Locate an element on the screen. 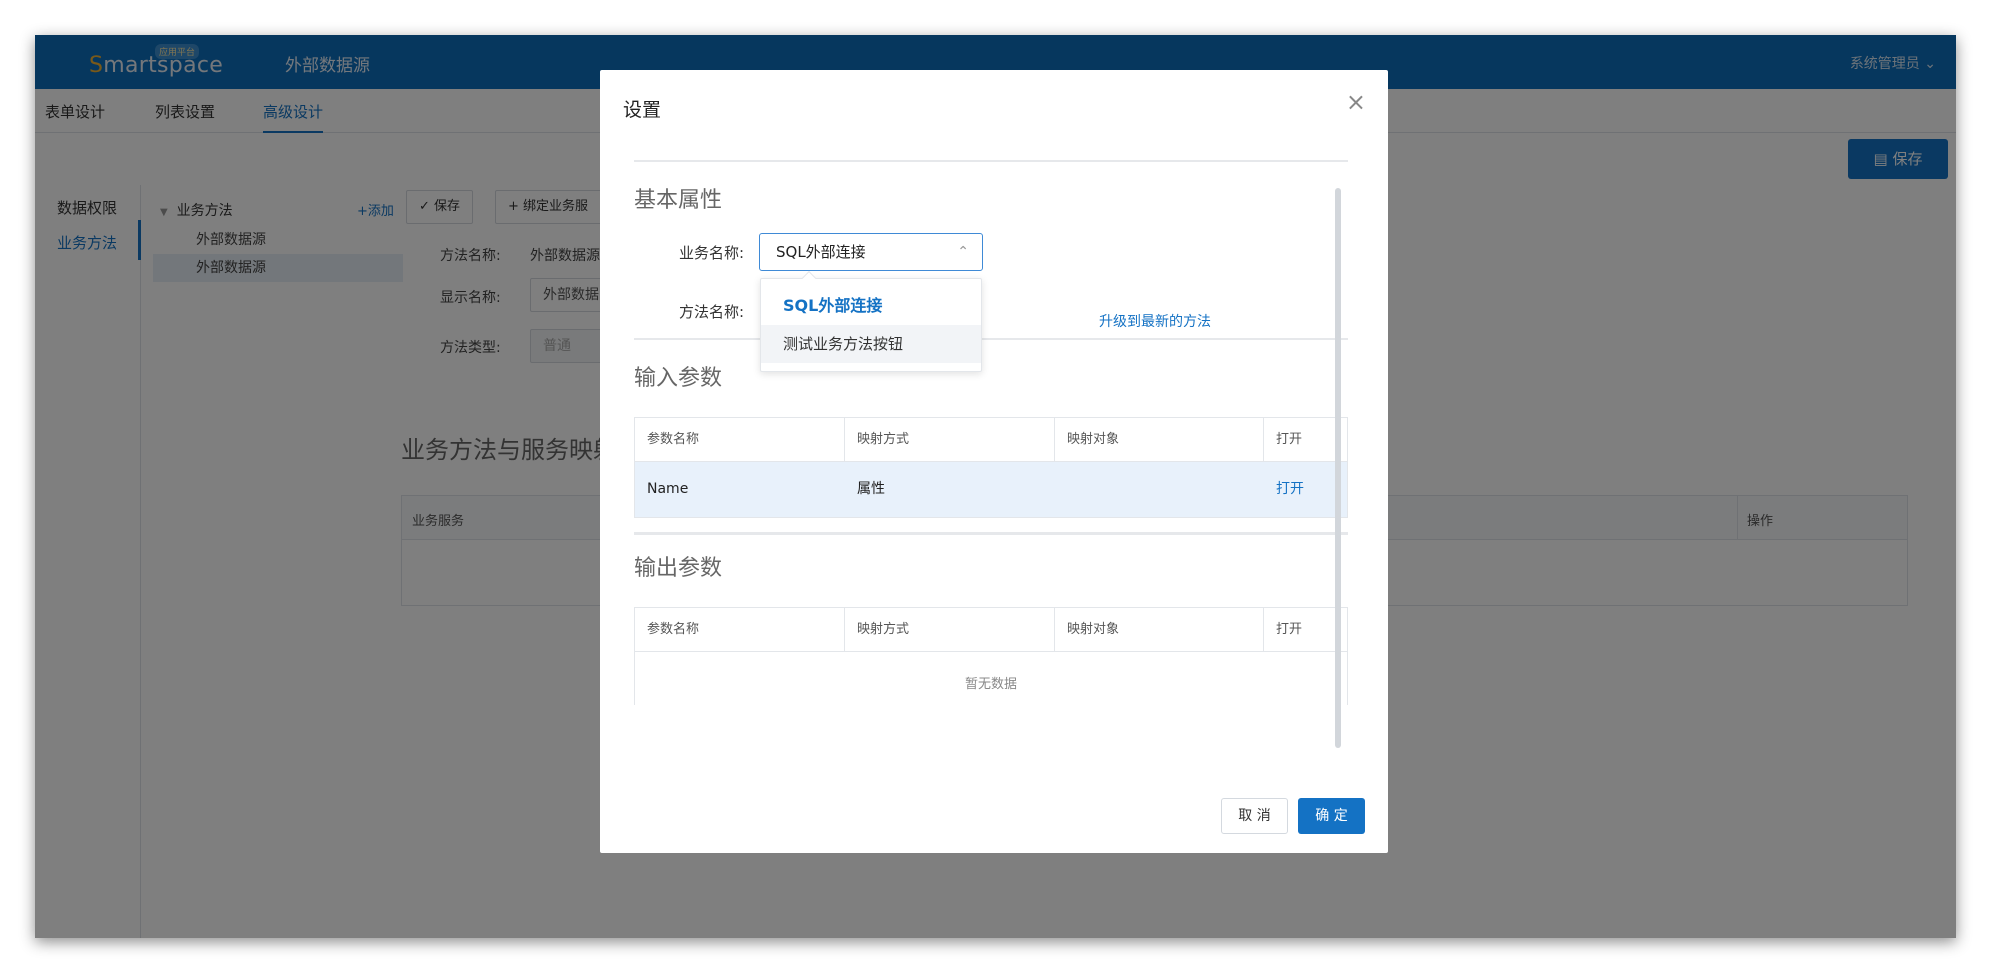 The image size is (1990, 973). open-link: 打开 is located at coordinates (1284, 489).